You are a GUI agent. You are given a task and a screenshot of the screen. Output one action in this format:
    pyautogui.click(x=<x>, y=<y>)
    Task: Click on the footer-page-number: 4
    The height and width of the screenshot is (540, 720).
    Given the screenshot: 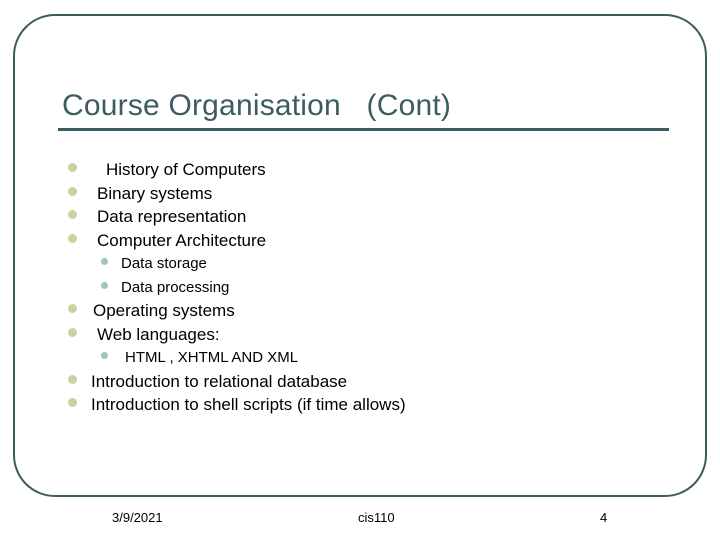 What is the action you would take?
    pyautogui.click(x=604, y=517)
    